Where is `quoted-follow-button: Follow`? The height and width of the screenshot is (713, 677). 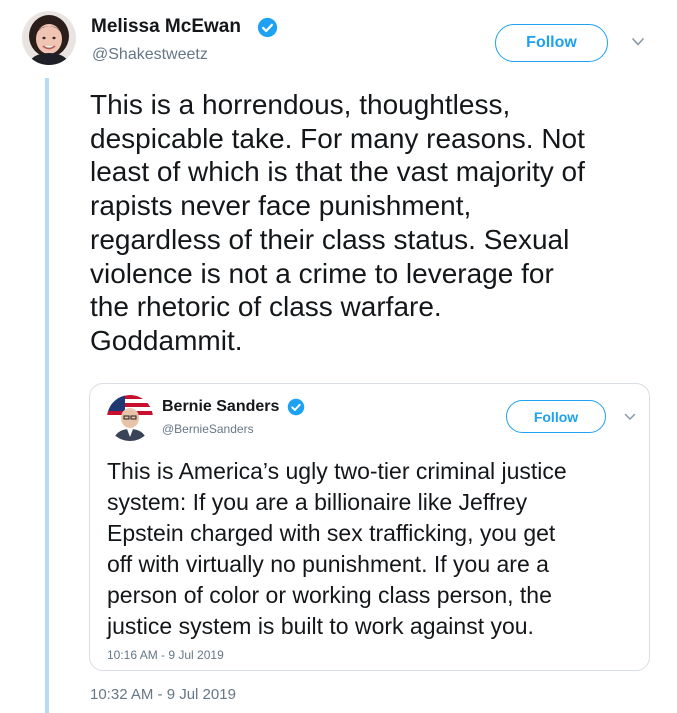
quoted-follow-button: Follow is located at coordinates (556, 416).